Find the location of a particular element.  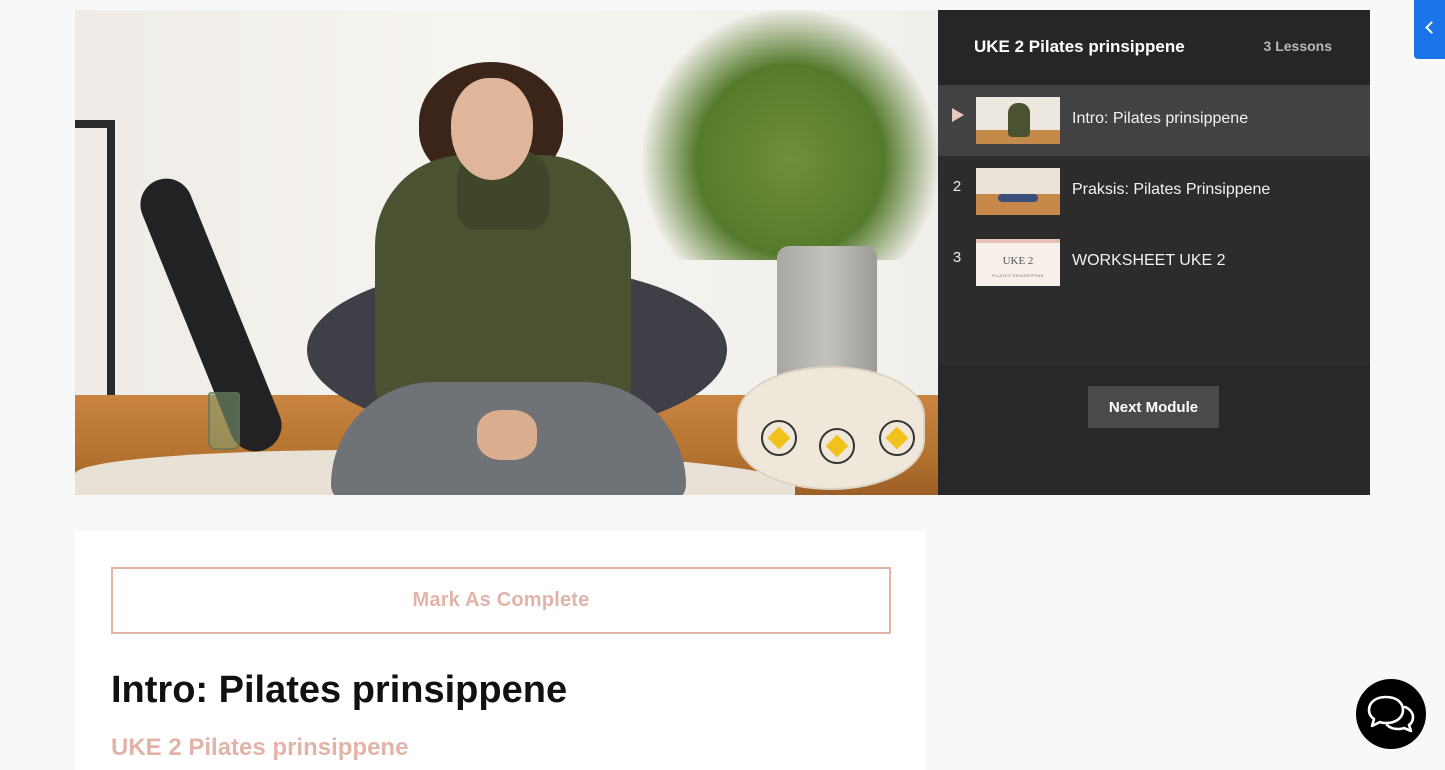

video-stool is located at coordinates (95, 260).